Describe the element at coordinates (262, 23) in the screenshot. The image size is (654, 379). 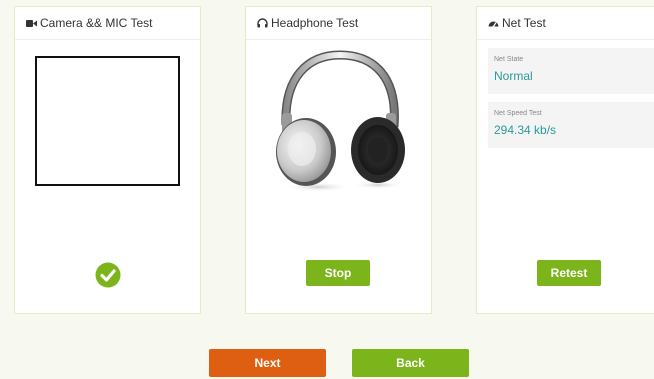
I see `headphone-icon` at that location.